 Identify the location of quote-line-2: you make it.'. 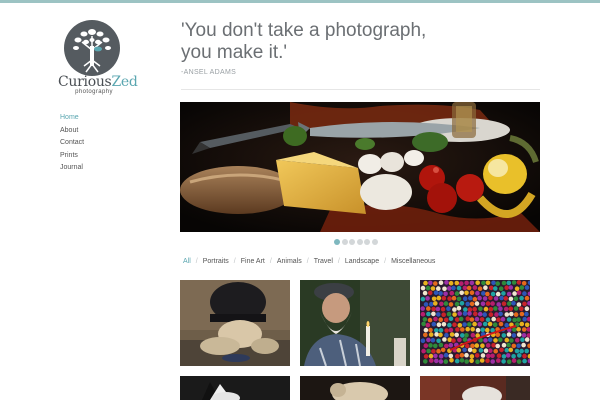
(234, 52).